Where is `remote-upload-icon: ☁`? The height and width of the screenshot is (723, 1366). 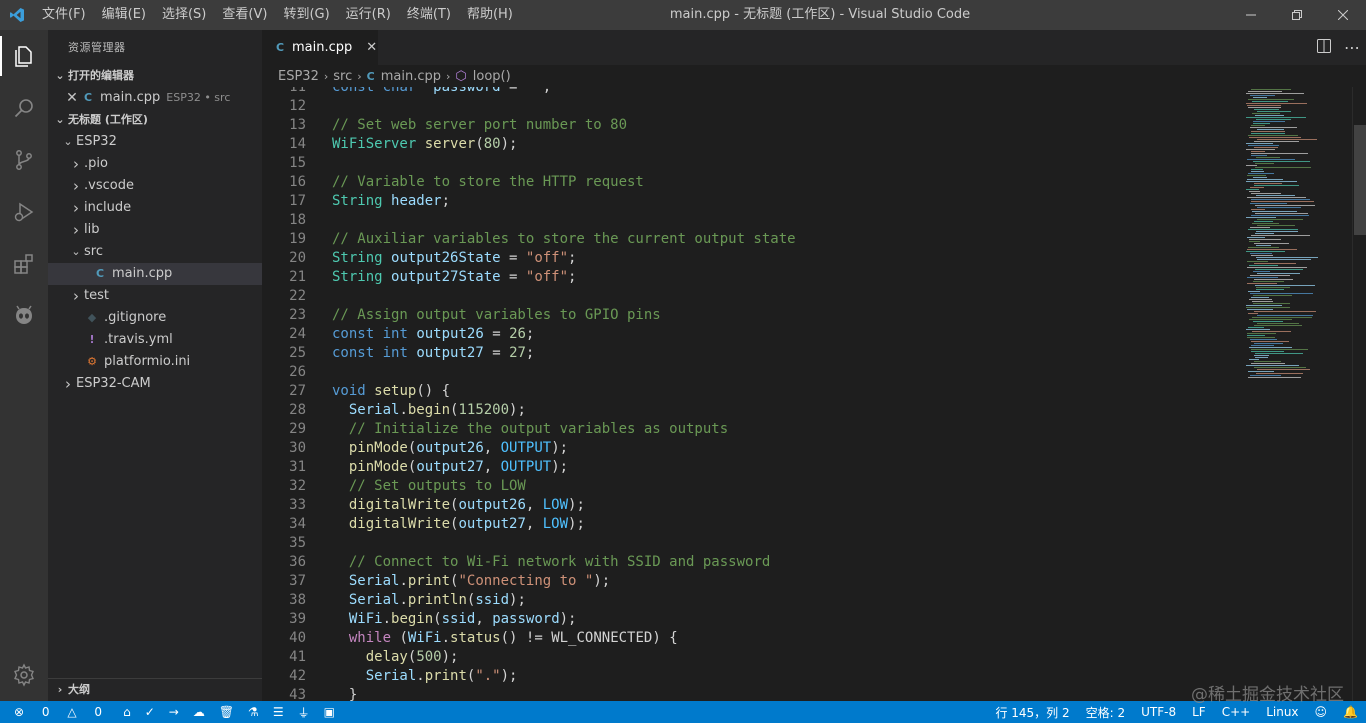
remote-upload-icon: ☁ is located at coordinates (199, 712).